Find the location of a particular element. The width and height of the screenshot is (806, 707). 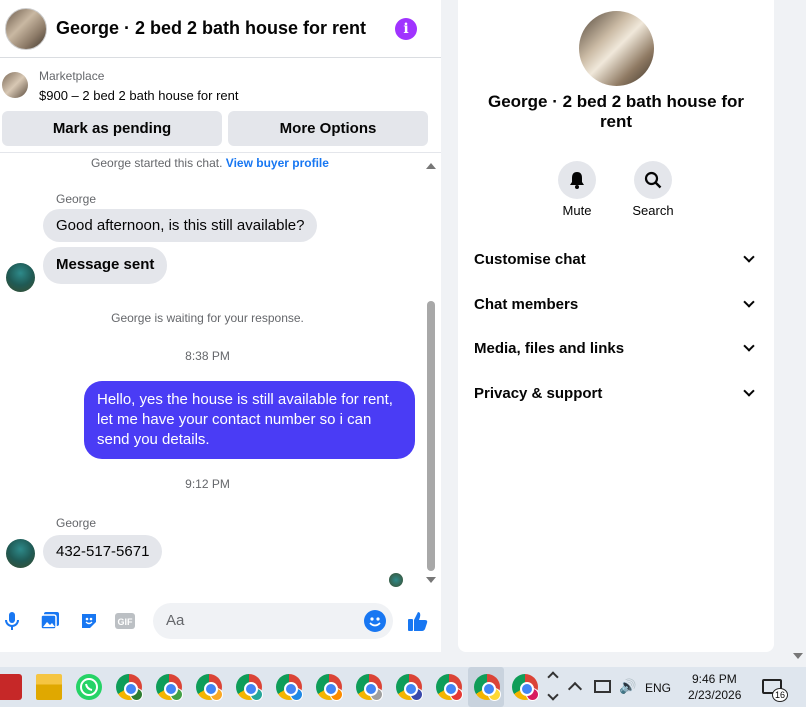

whatsapp-icon is located at coordinates (89, 687).